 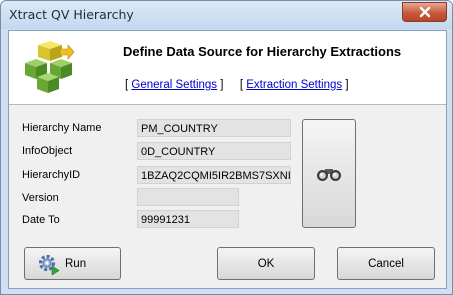 What do you see at coordinates (188, 219) in the screenshot?
I see `date-to-field: 99991231` at bounding box center [188, 219].